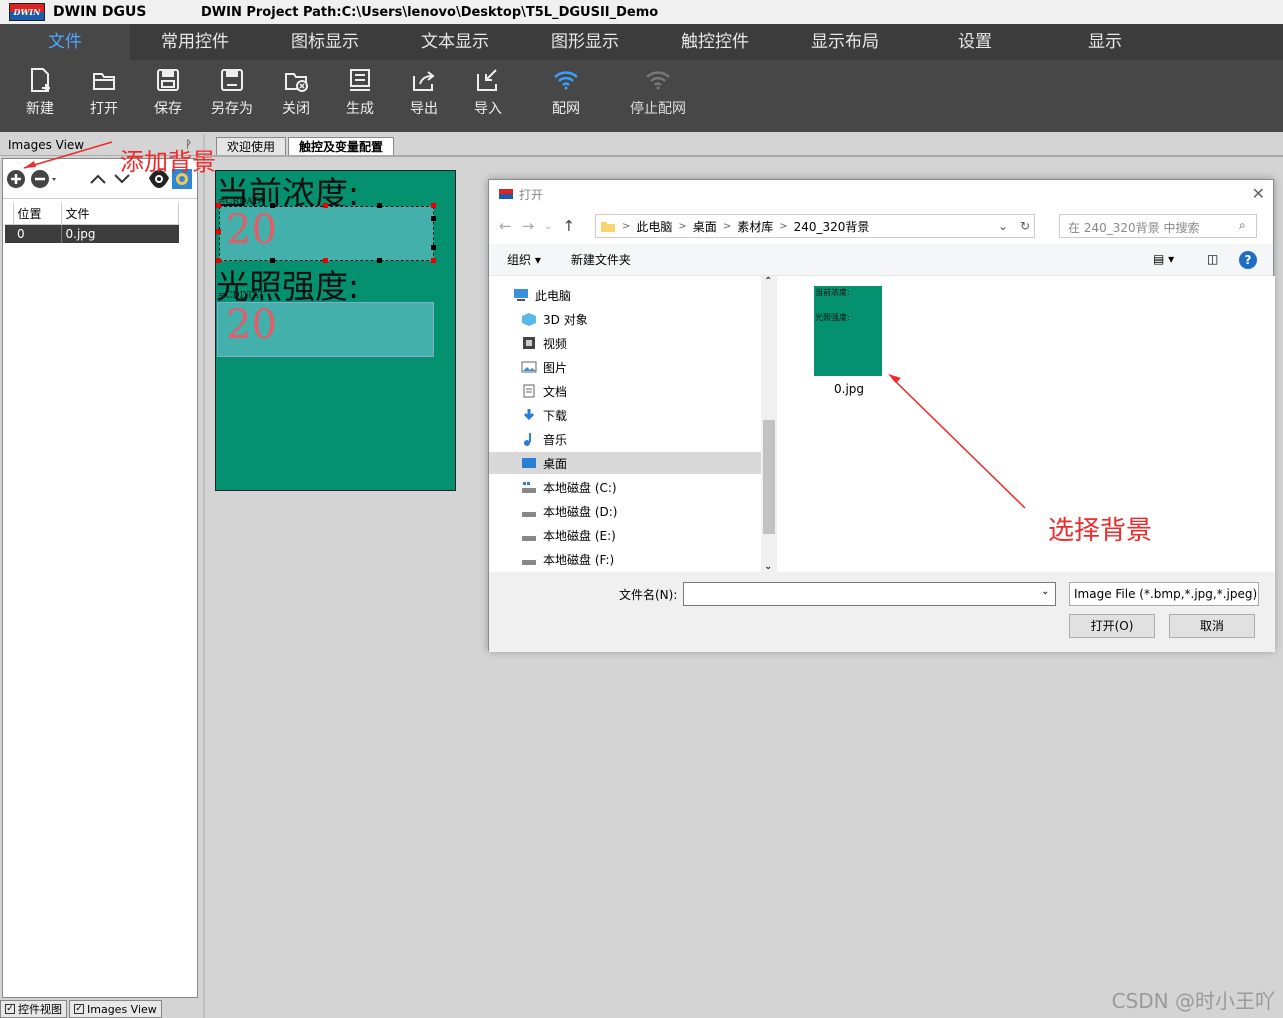  I want to click on dialog-close-icon: ✕, so click(1258, 193).